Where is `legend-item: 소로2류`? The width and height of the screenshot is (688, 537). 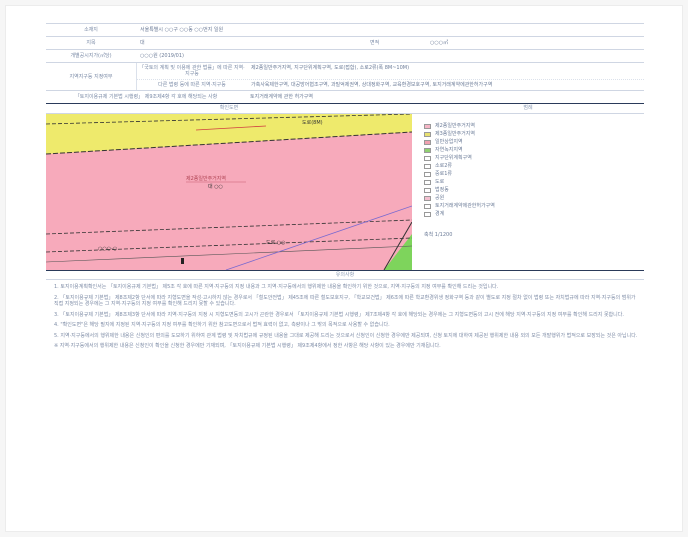
legend-item: 소로2류 is located at coordinates (534, 166).